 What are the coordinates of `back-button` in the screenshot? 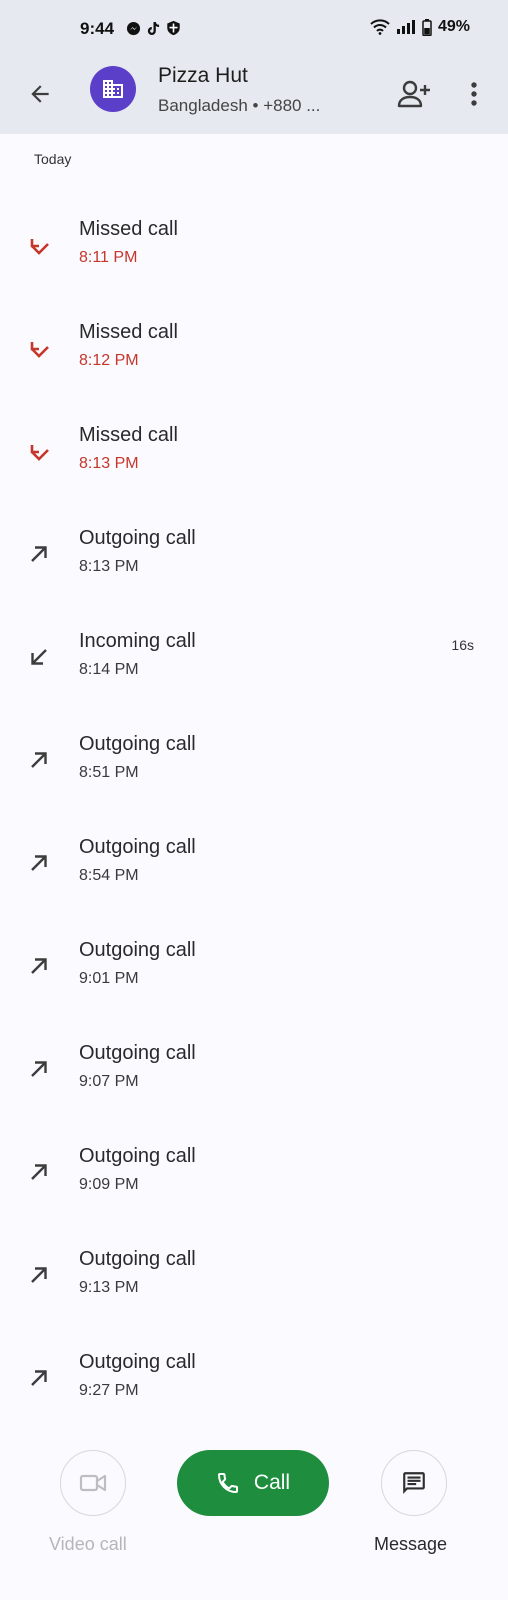 It's located at (40, 94).